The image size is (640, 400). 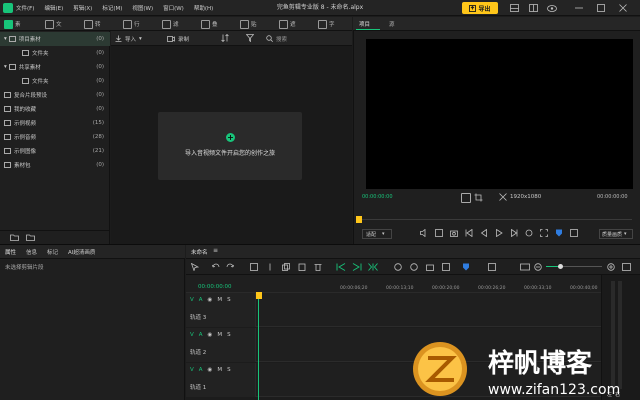 I want to click on tab-info: 信息, so click(x=31, y=252).